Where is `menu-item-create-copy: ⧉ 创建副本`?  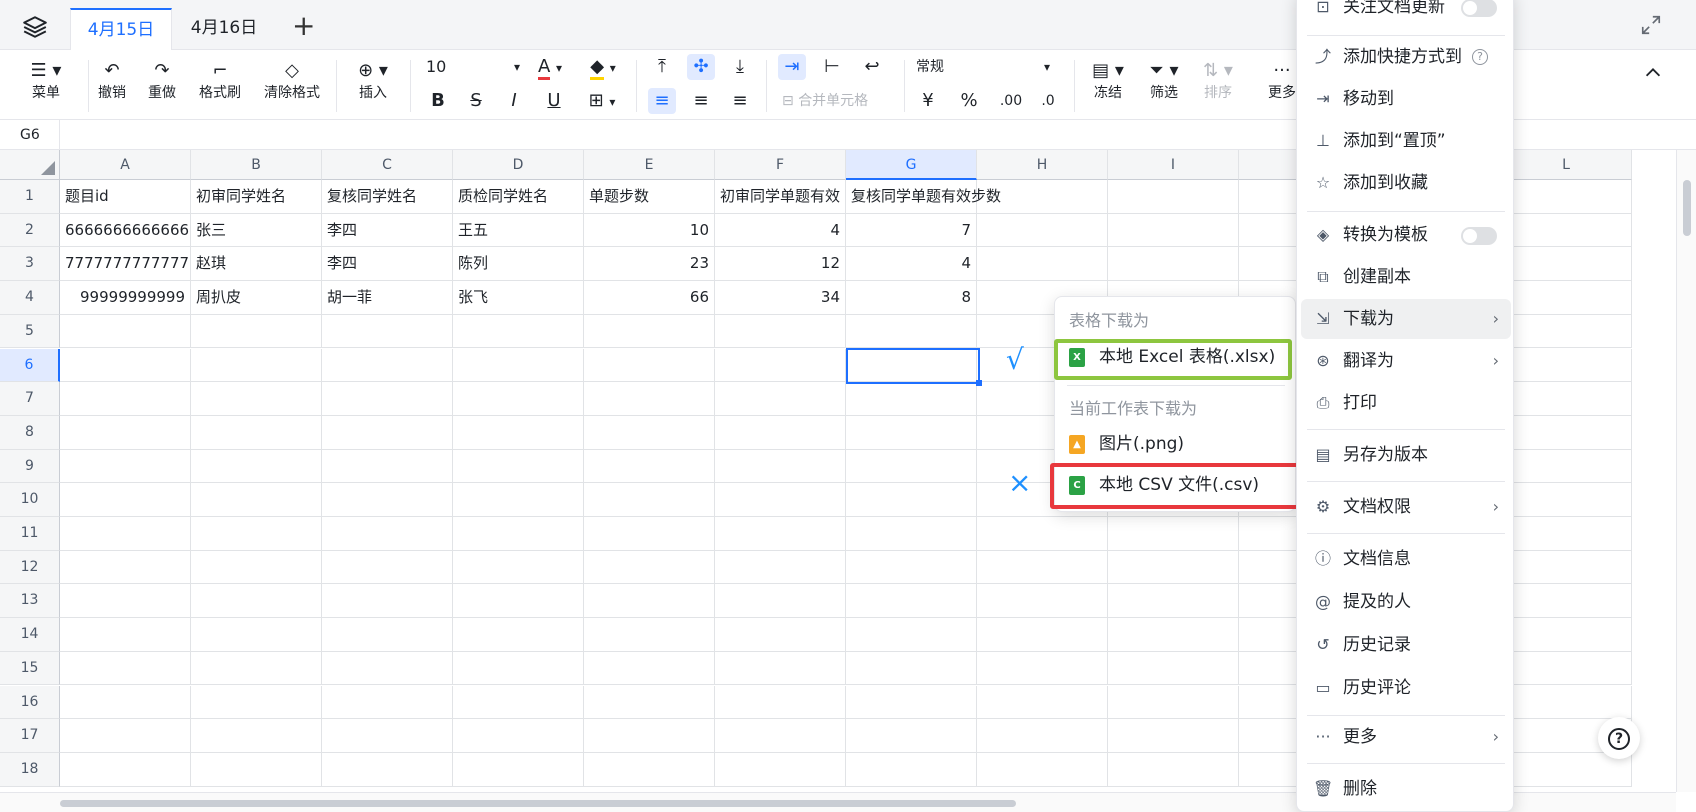
menu-item-create-copy: ⧉ 创建副本 is located at coordinates (1406, 277).